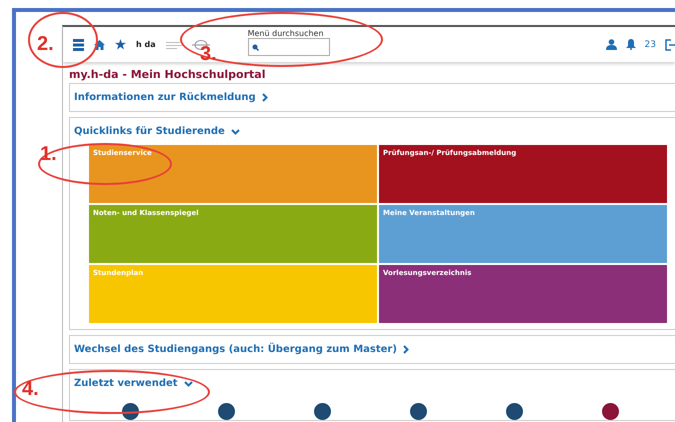  Describe the element at coordinates (289, 47) in the screenshot. I see `search-field` at that location.